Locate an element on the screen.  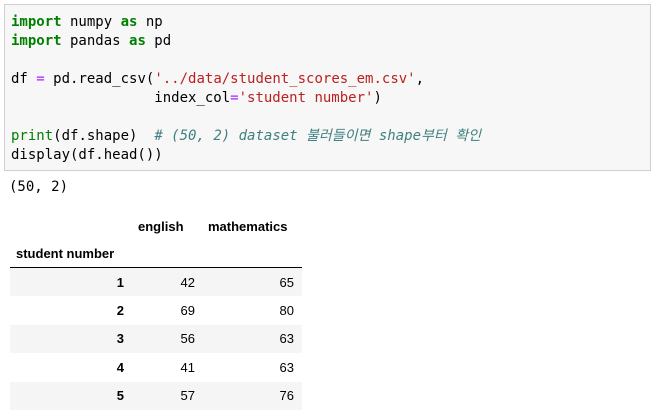
index-name: student number is located at coordinates (65, 253).